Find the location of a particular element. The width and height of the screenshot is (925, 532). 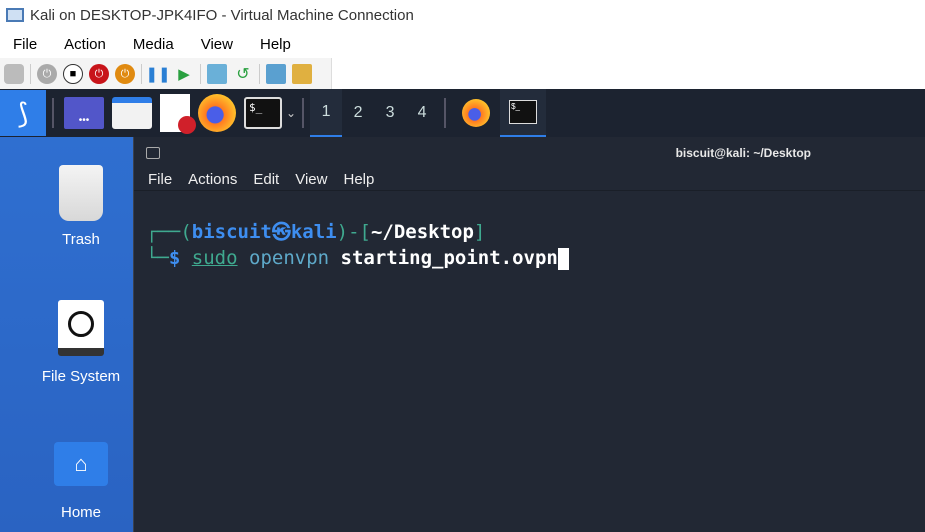

home-folder-icon: ⌂ is located at coordinates (81, 464).